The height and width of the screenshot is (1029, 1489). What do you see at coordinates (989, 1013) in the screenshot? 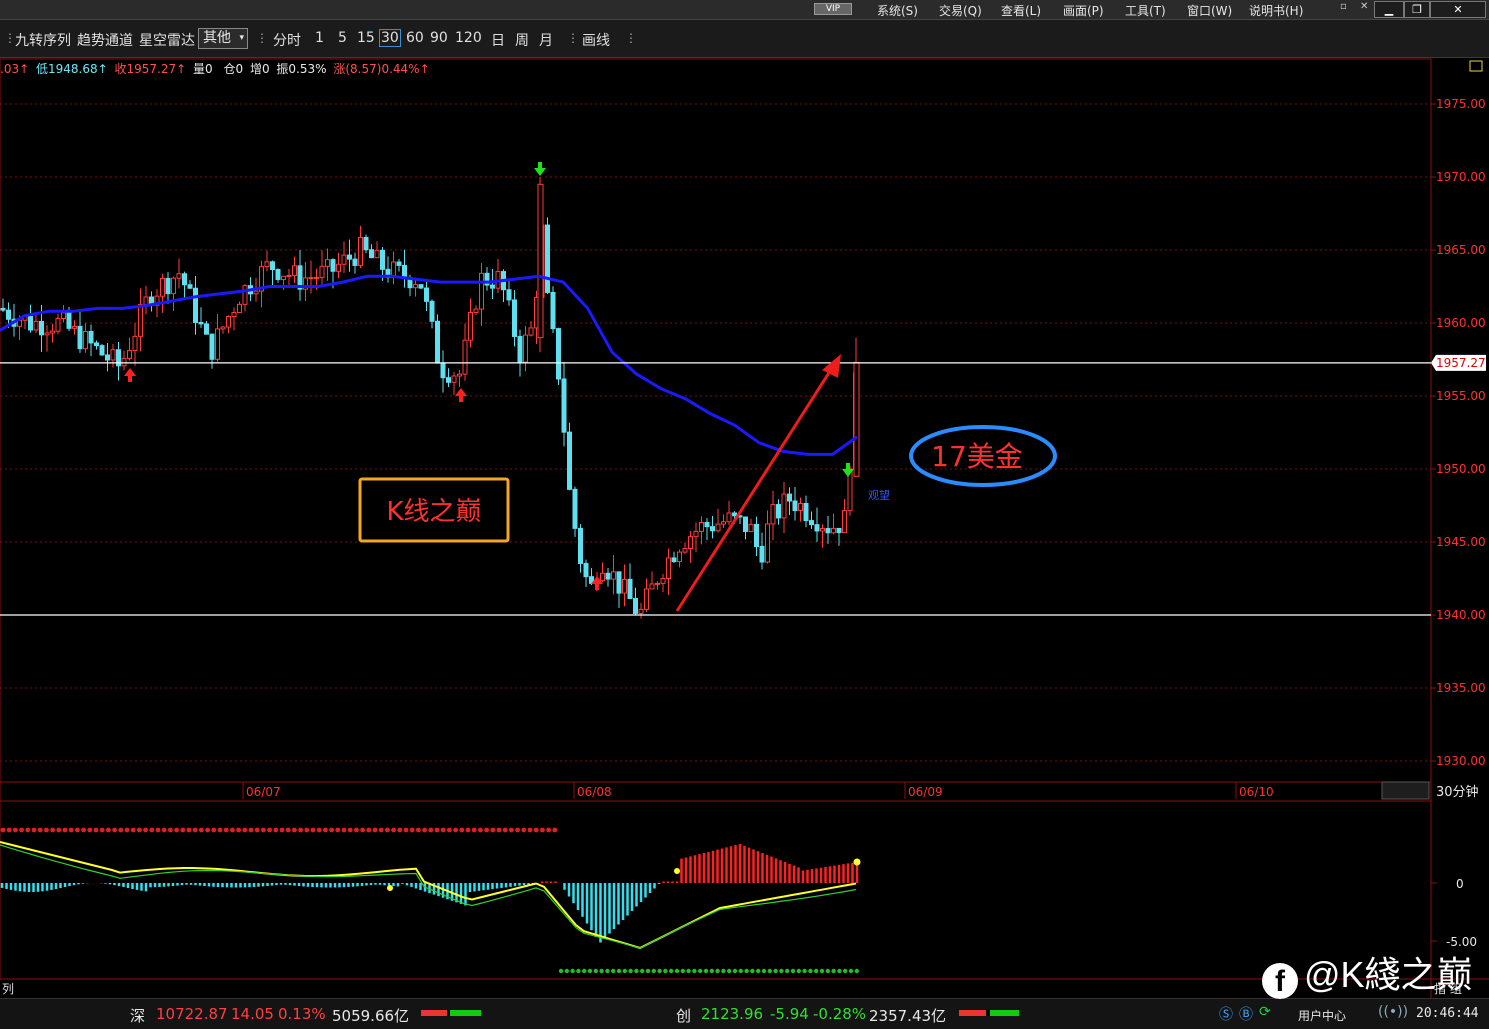
I see `chuang-ratio-bar` at bounding box center [989, 1013].